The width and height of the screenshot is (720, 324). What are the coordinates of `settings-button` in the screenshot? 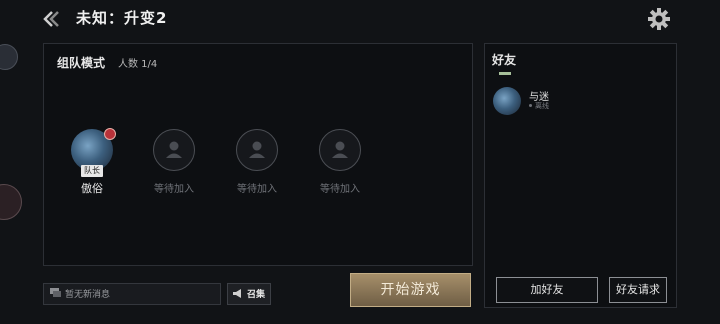 It's located at (659, 19).